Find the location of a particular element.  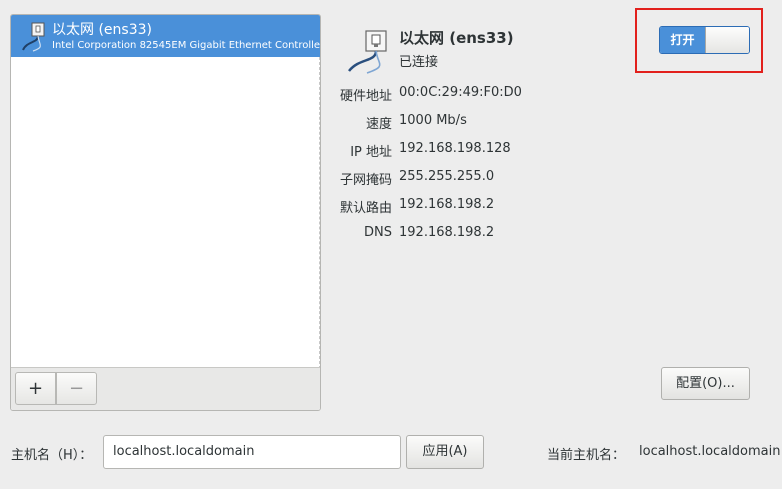

detail-default-route: 默认路由 192.168.198.2 is located at coordinates (391, 207).